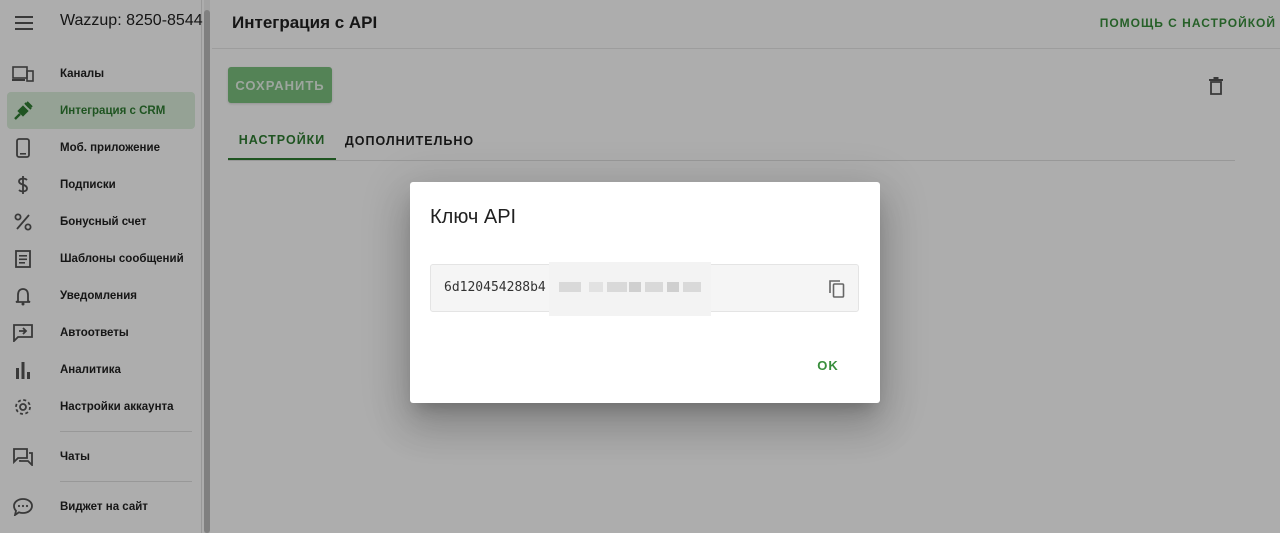  I want to click on copy-icon, so click(837, 289).